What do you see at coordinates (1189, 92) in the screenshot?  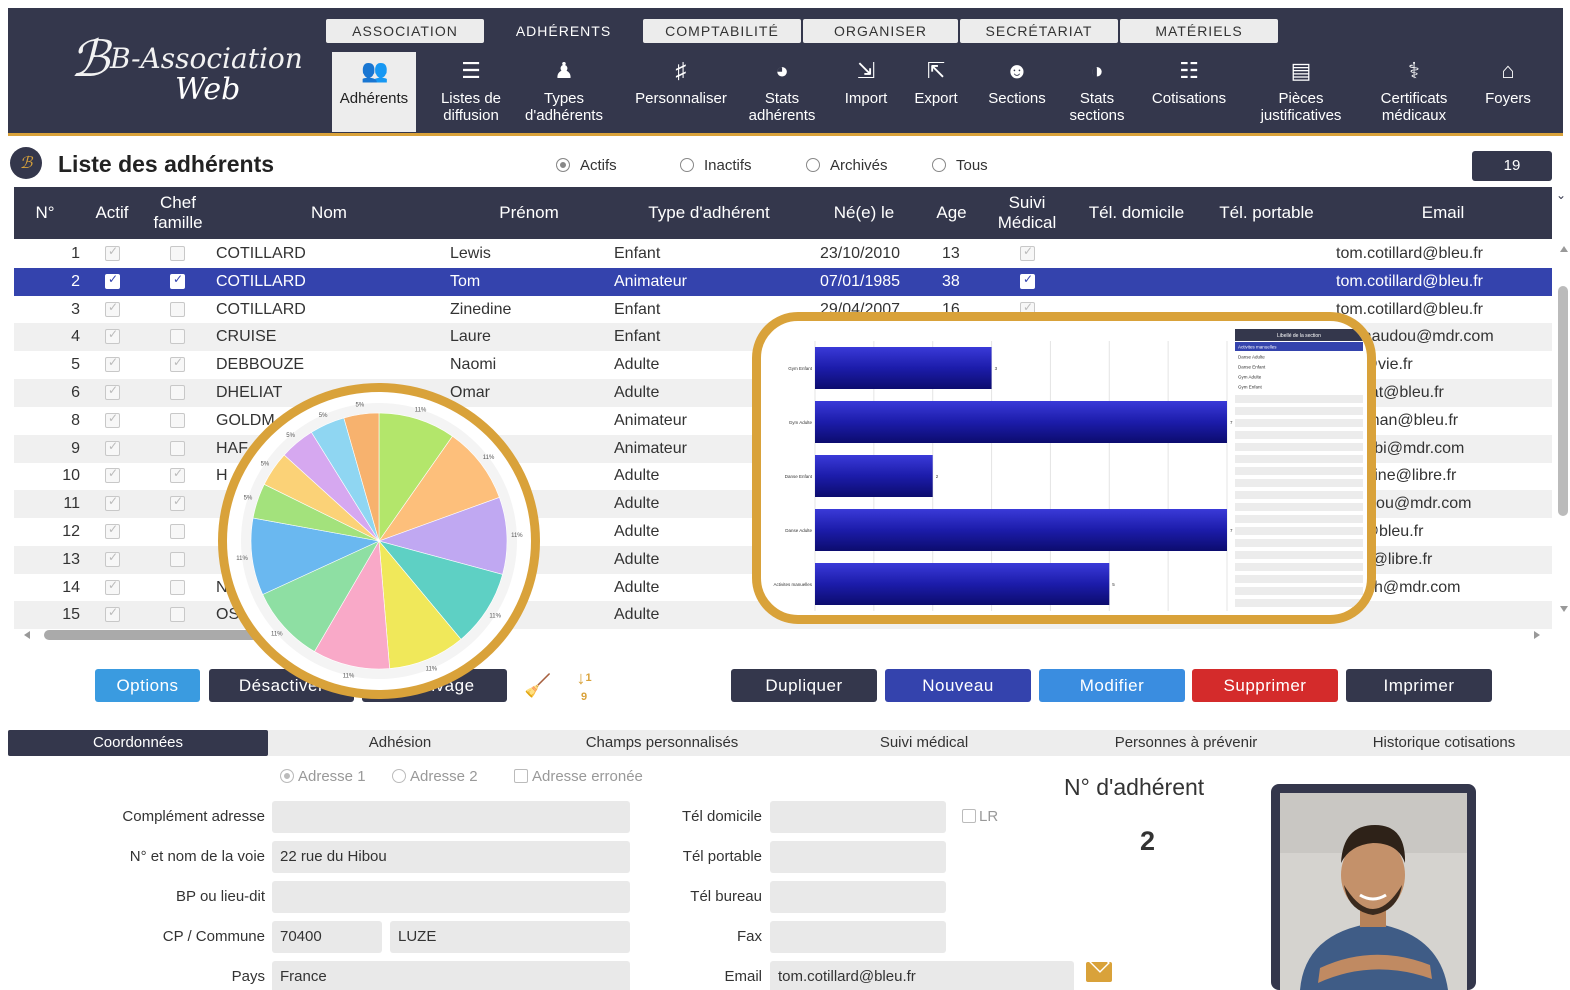 I see `toolbar-button-9: ☷ Cotisations` at bounding box center [1189, 92].